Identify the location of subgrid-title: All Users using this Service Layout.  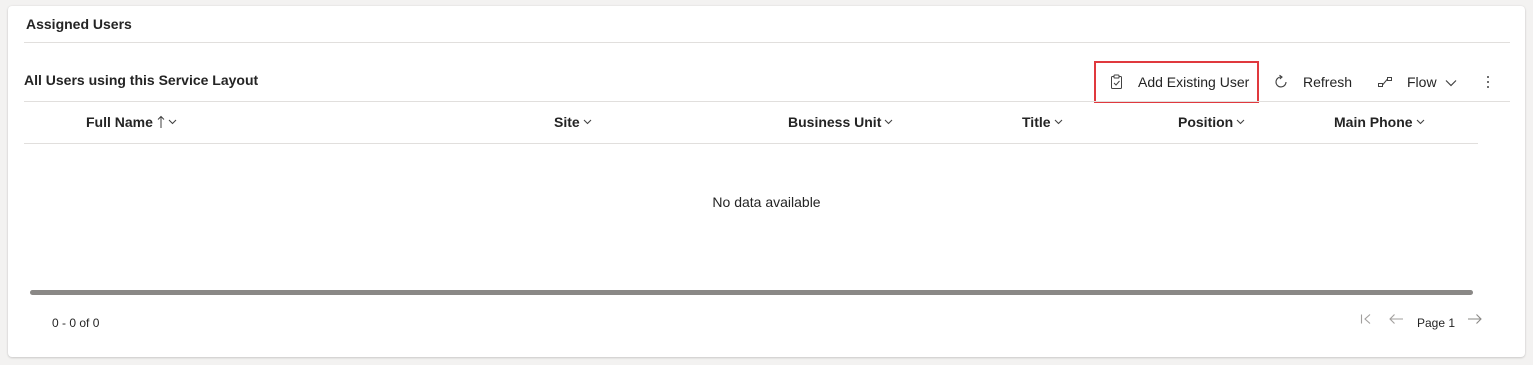
(141, 80).